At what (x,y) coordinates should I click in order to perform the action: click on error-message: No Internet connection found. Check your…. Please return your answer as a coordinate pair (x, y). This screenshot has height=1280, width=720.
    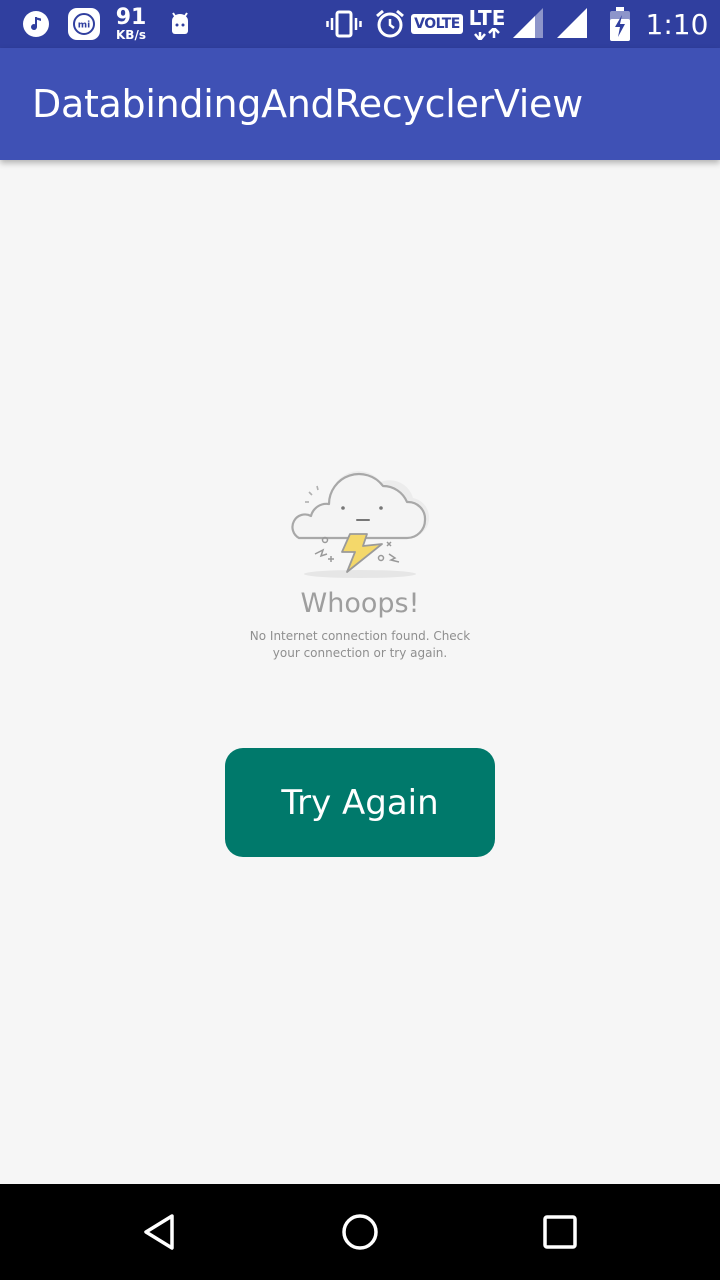
    Looking at the image, I should click on (360, 645).